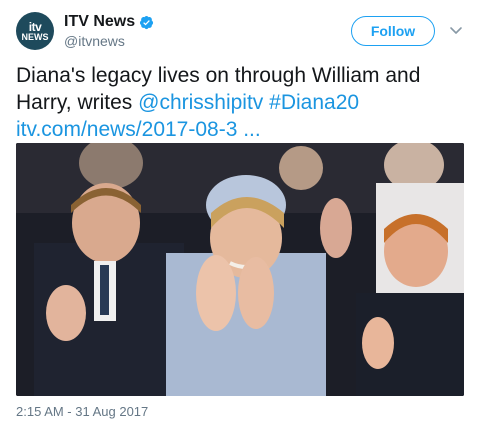 This screenshot has width=480, height=427. Describe the element at coordinates (35, 26) in the screenshot. I see `logo-text-line1: itv` at that location.